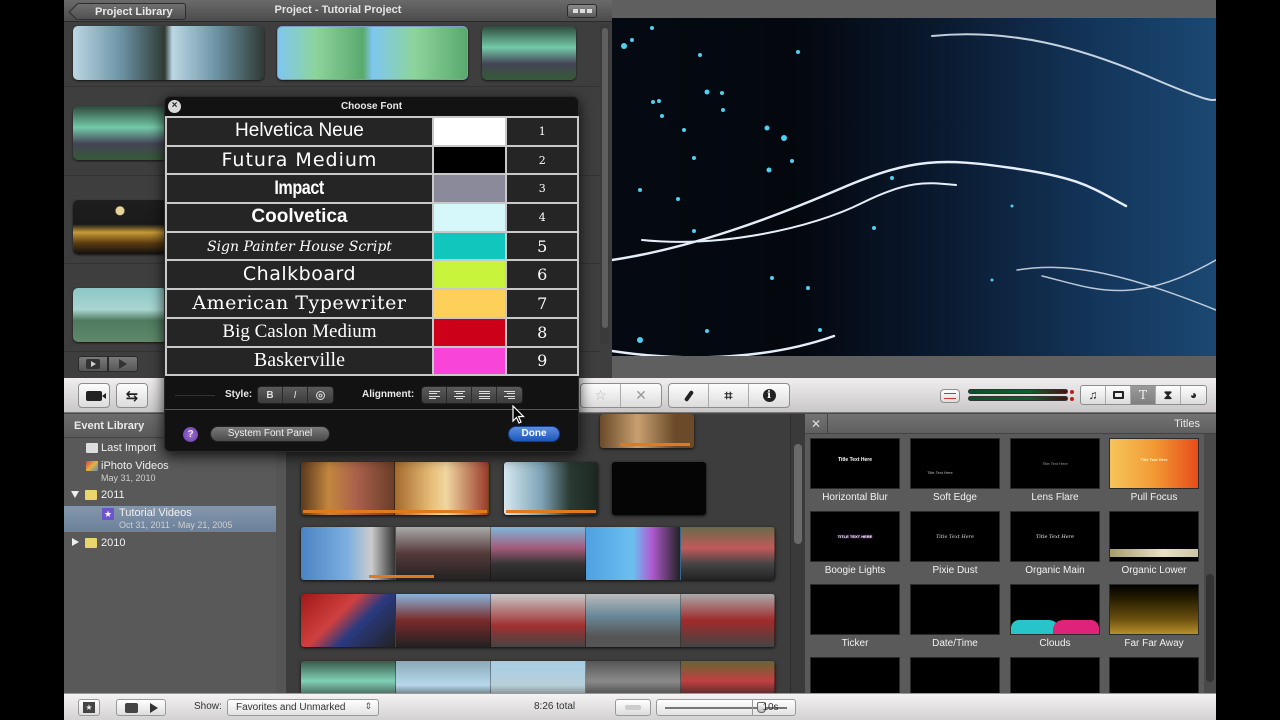 This screenshot has width=1280, height=720. I want to click on titles-browser-button: T, so click(1143, 395).